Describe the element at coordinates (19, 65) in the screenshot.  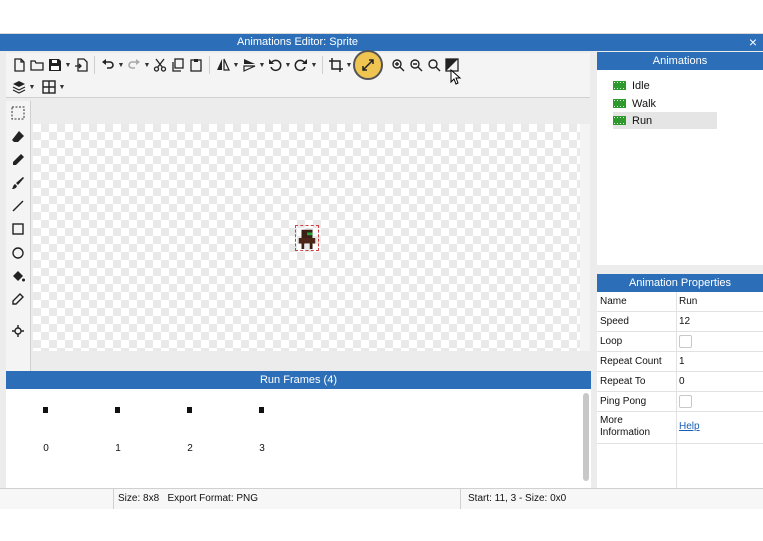
I see `new-file-icon` at that location.